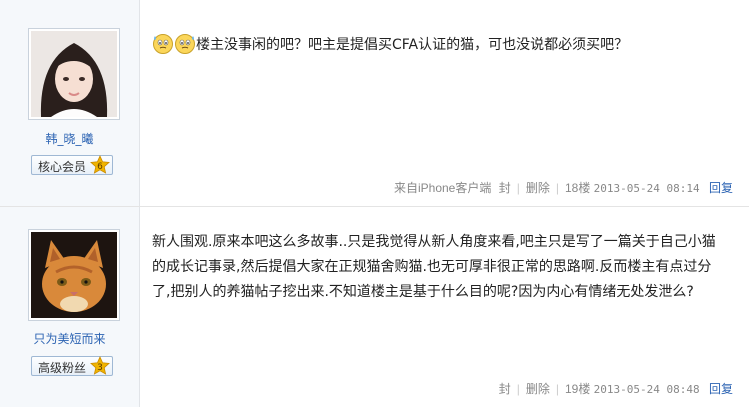 The height and width of the screenshot is (407, 749). I want to click on username: 只为美短而来, so click(69, 338).